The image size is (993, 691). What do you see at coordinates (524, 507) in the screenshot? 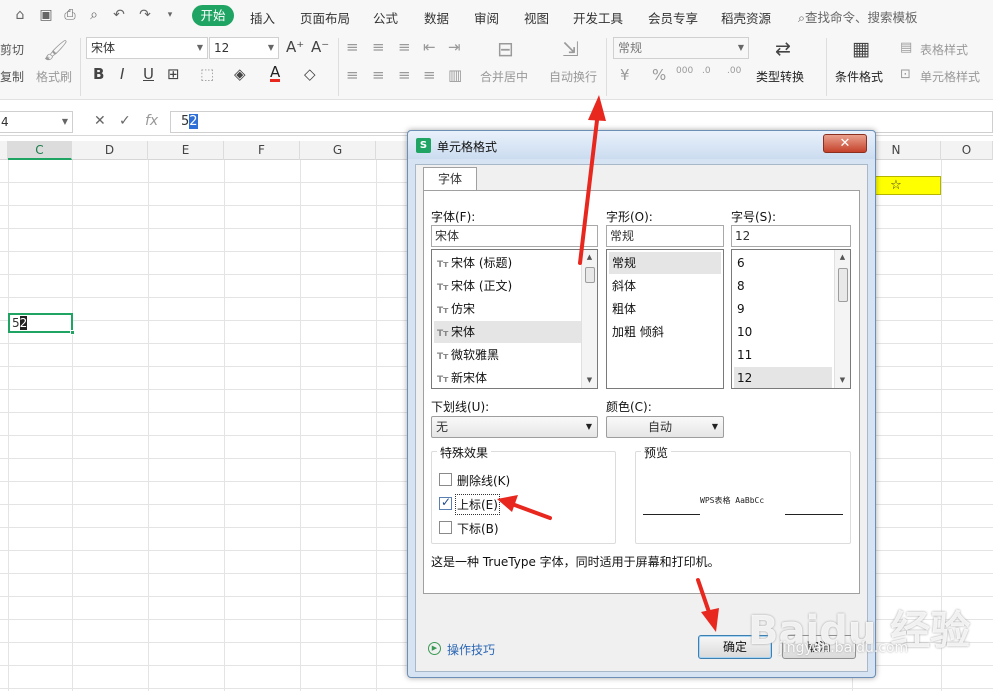
I see `red-arrow-to-superscript` at bounding box center [524, 507].